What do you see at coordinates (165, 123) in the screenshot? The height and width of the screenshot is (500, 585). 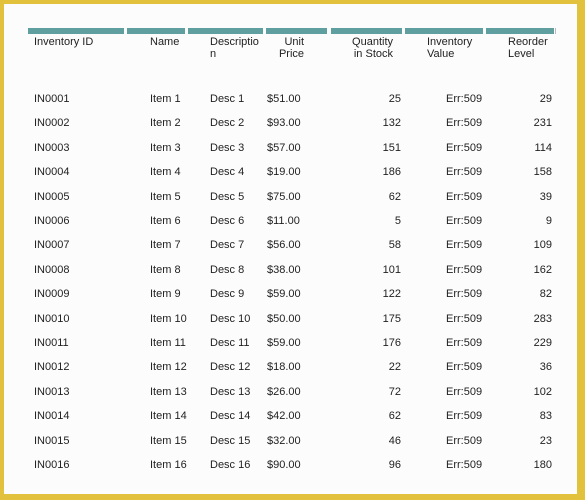 I see `cell-name: Item 2` at bounding box center [165, 123].